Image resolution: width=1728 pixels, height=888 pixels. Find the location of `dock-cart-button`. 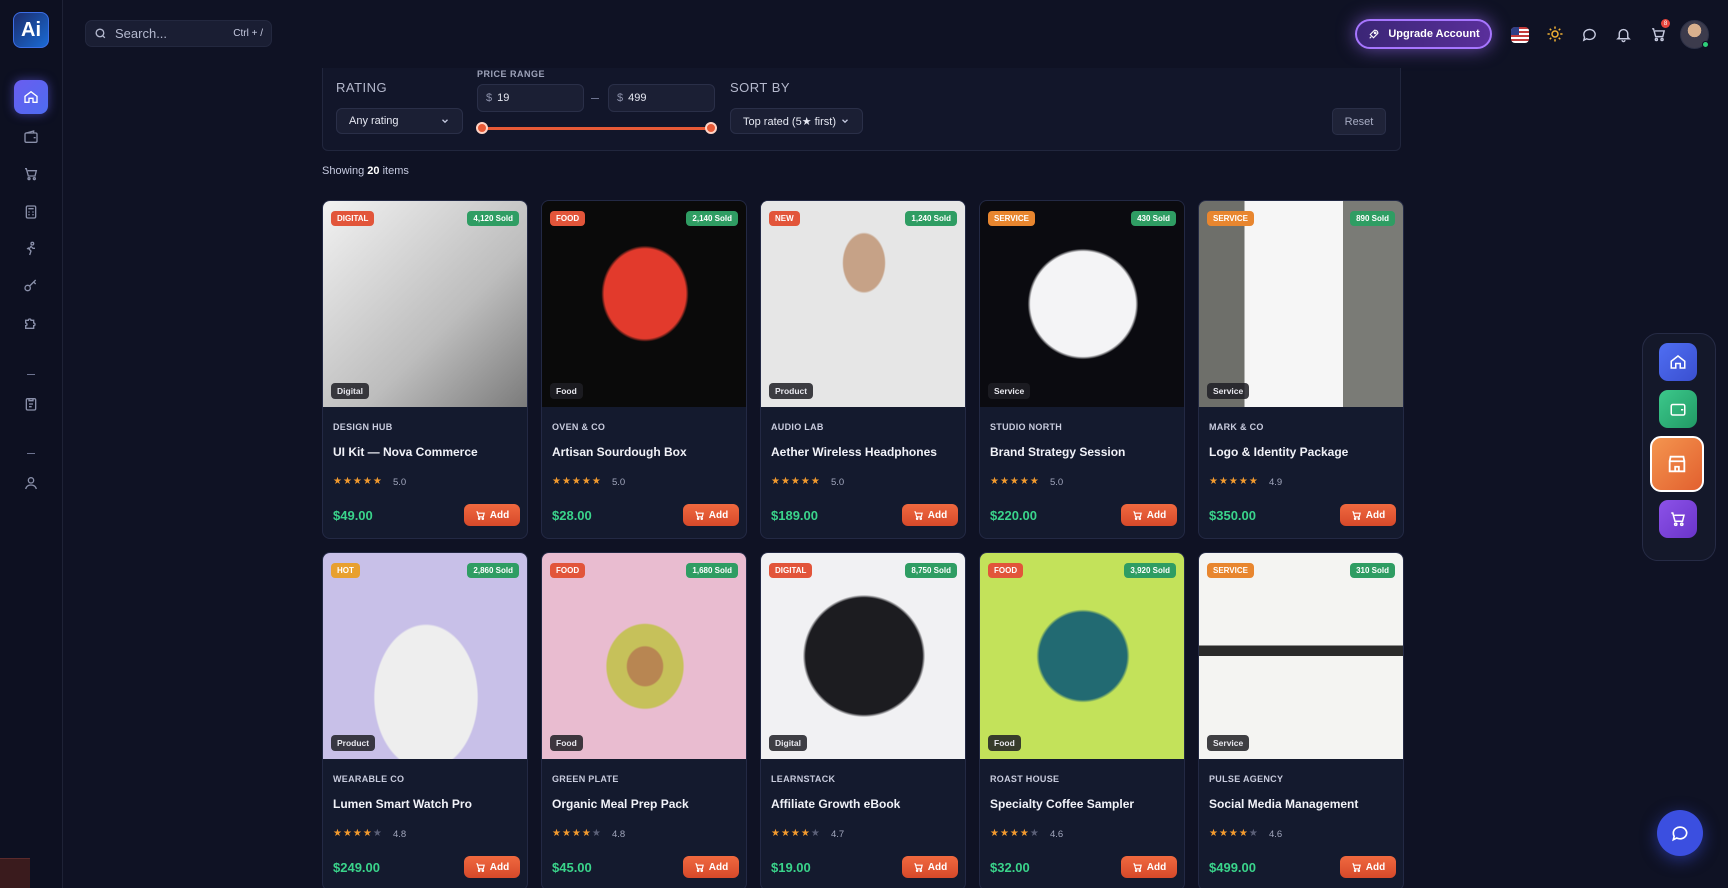

dock-cart-button is located at coordinates (1678, 519).